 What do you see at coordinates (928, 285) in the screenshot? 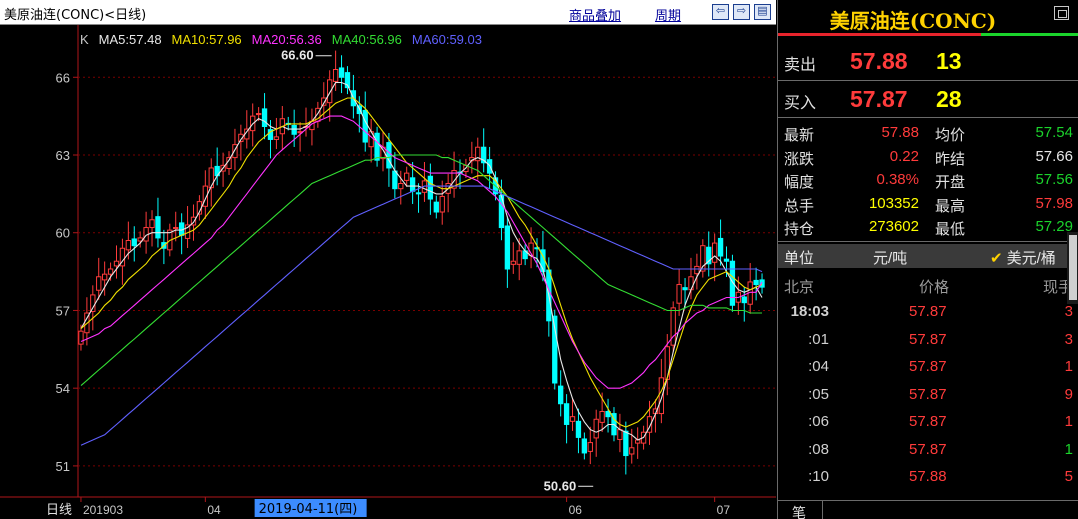
I see `ticks-header: 北京 价格 现手` at bounding box center [928, 285].